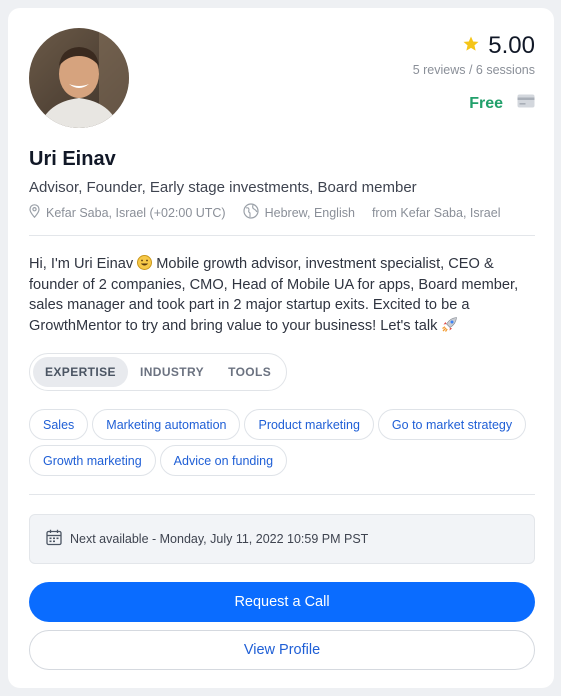 This screenshot has height=696, width=561. Describe the element at coordinates (486, 103) in the screenshot. I see `price-label: Free` at that location.